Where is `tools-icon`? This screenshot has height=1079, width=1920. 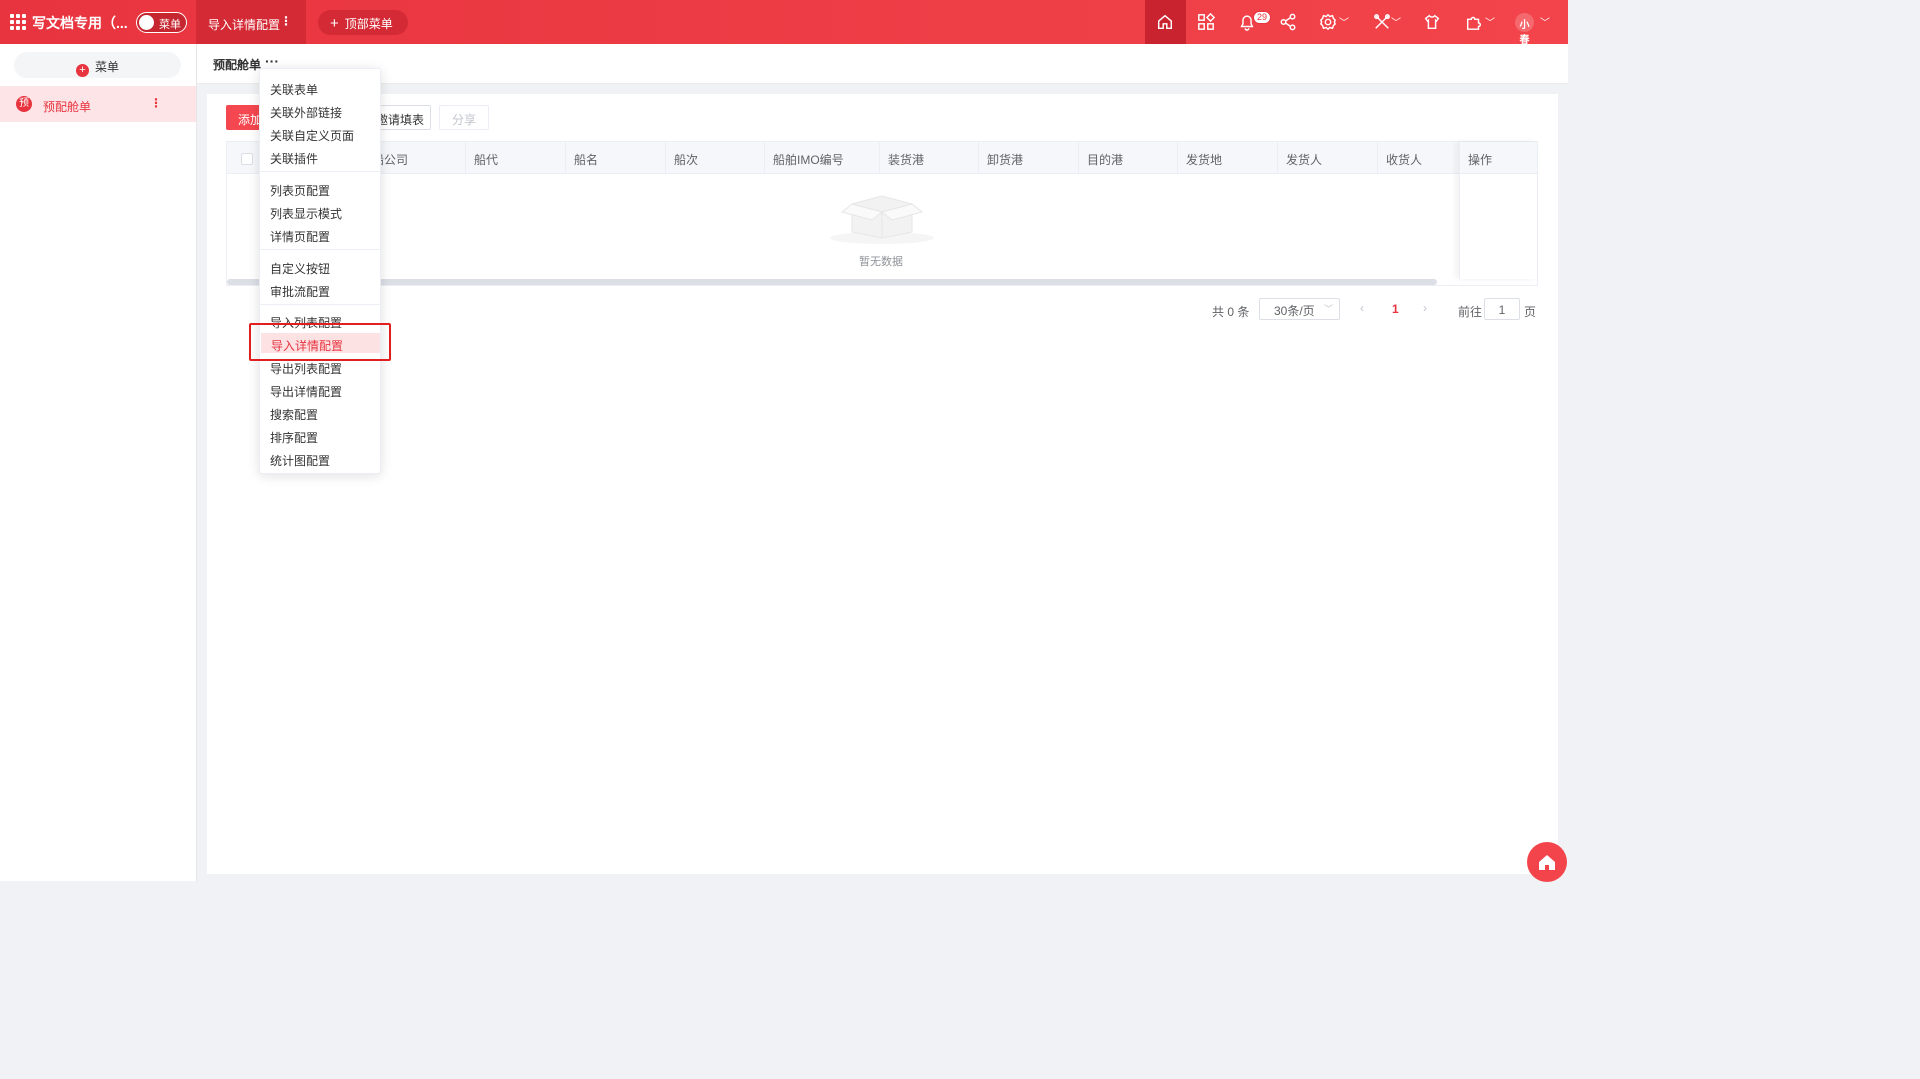 tools-icon is located at coordinates (1382, 22).